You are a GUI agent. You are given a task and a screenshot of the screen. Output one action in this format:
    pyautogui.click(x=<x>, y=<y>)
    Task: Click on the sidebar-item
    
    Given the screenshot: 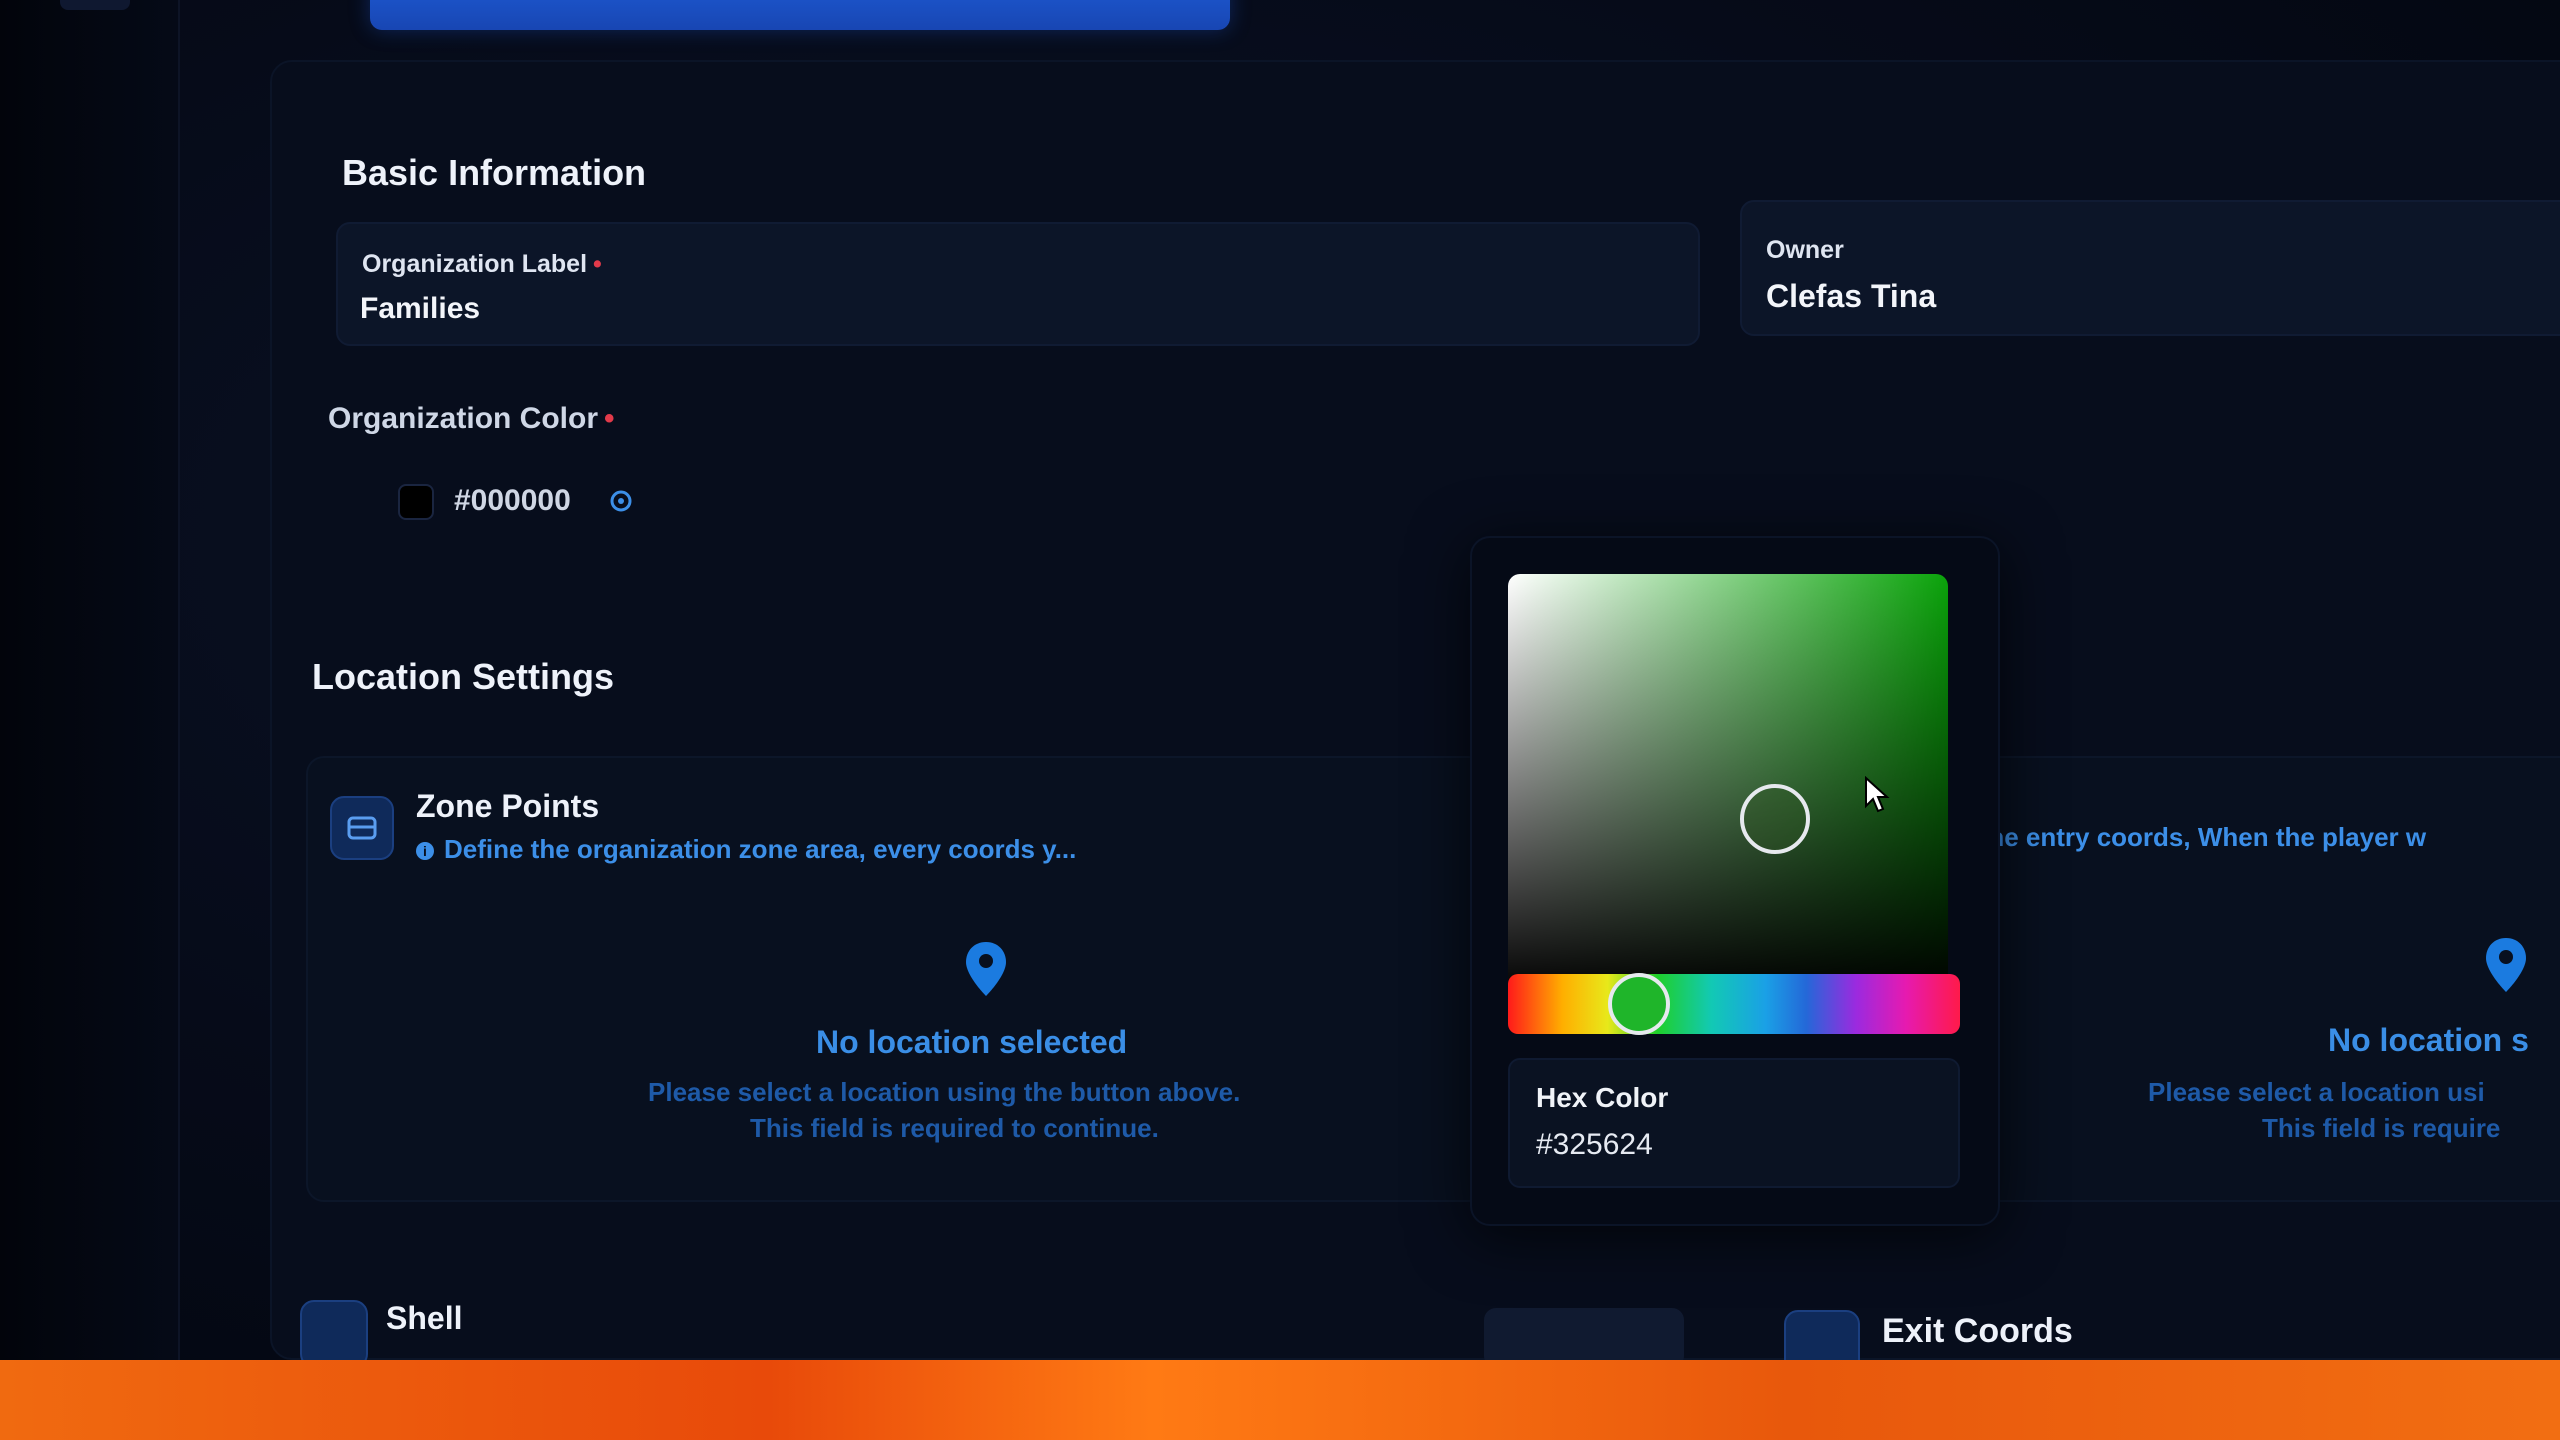 What is the action you would take?
    pyautogui.click(x=95, y=5)
    